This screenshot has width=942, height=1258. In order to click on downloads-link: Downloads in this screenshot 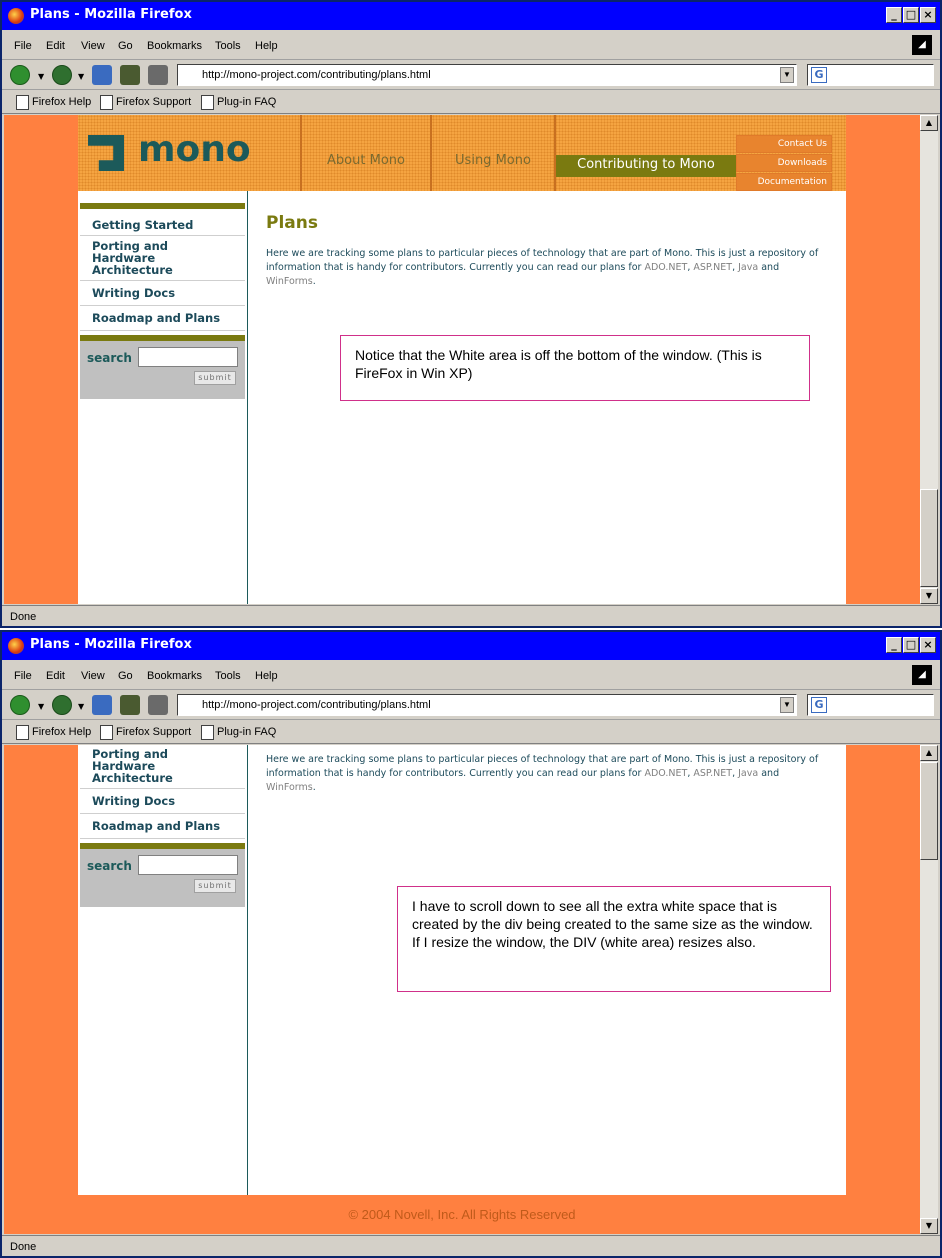, I will do `click(784, 163)`.